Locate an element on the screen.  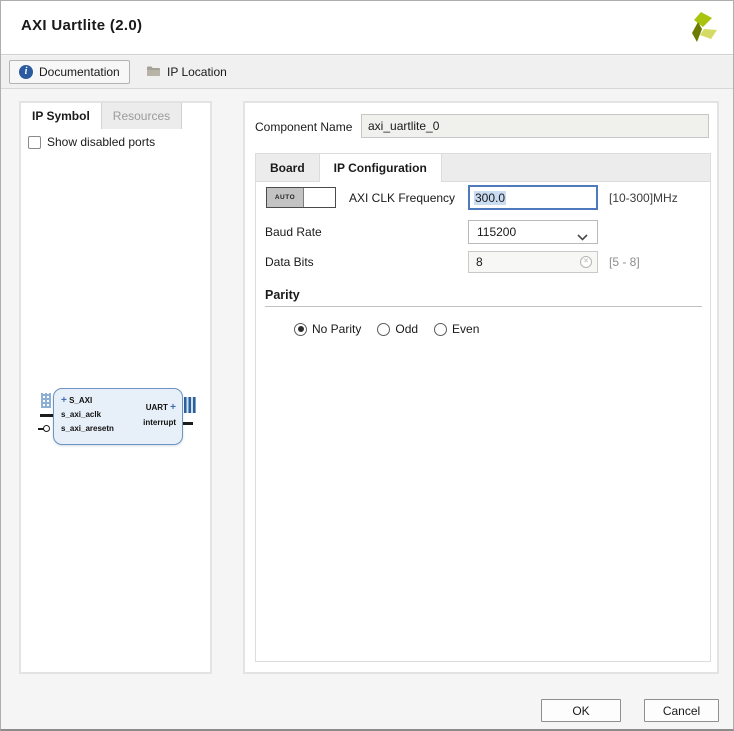
xilinx-logo-icon is located at coordinates (701, 31).